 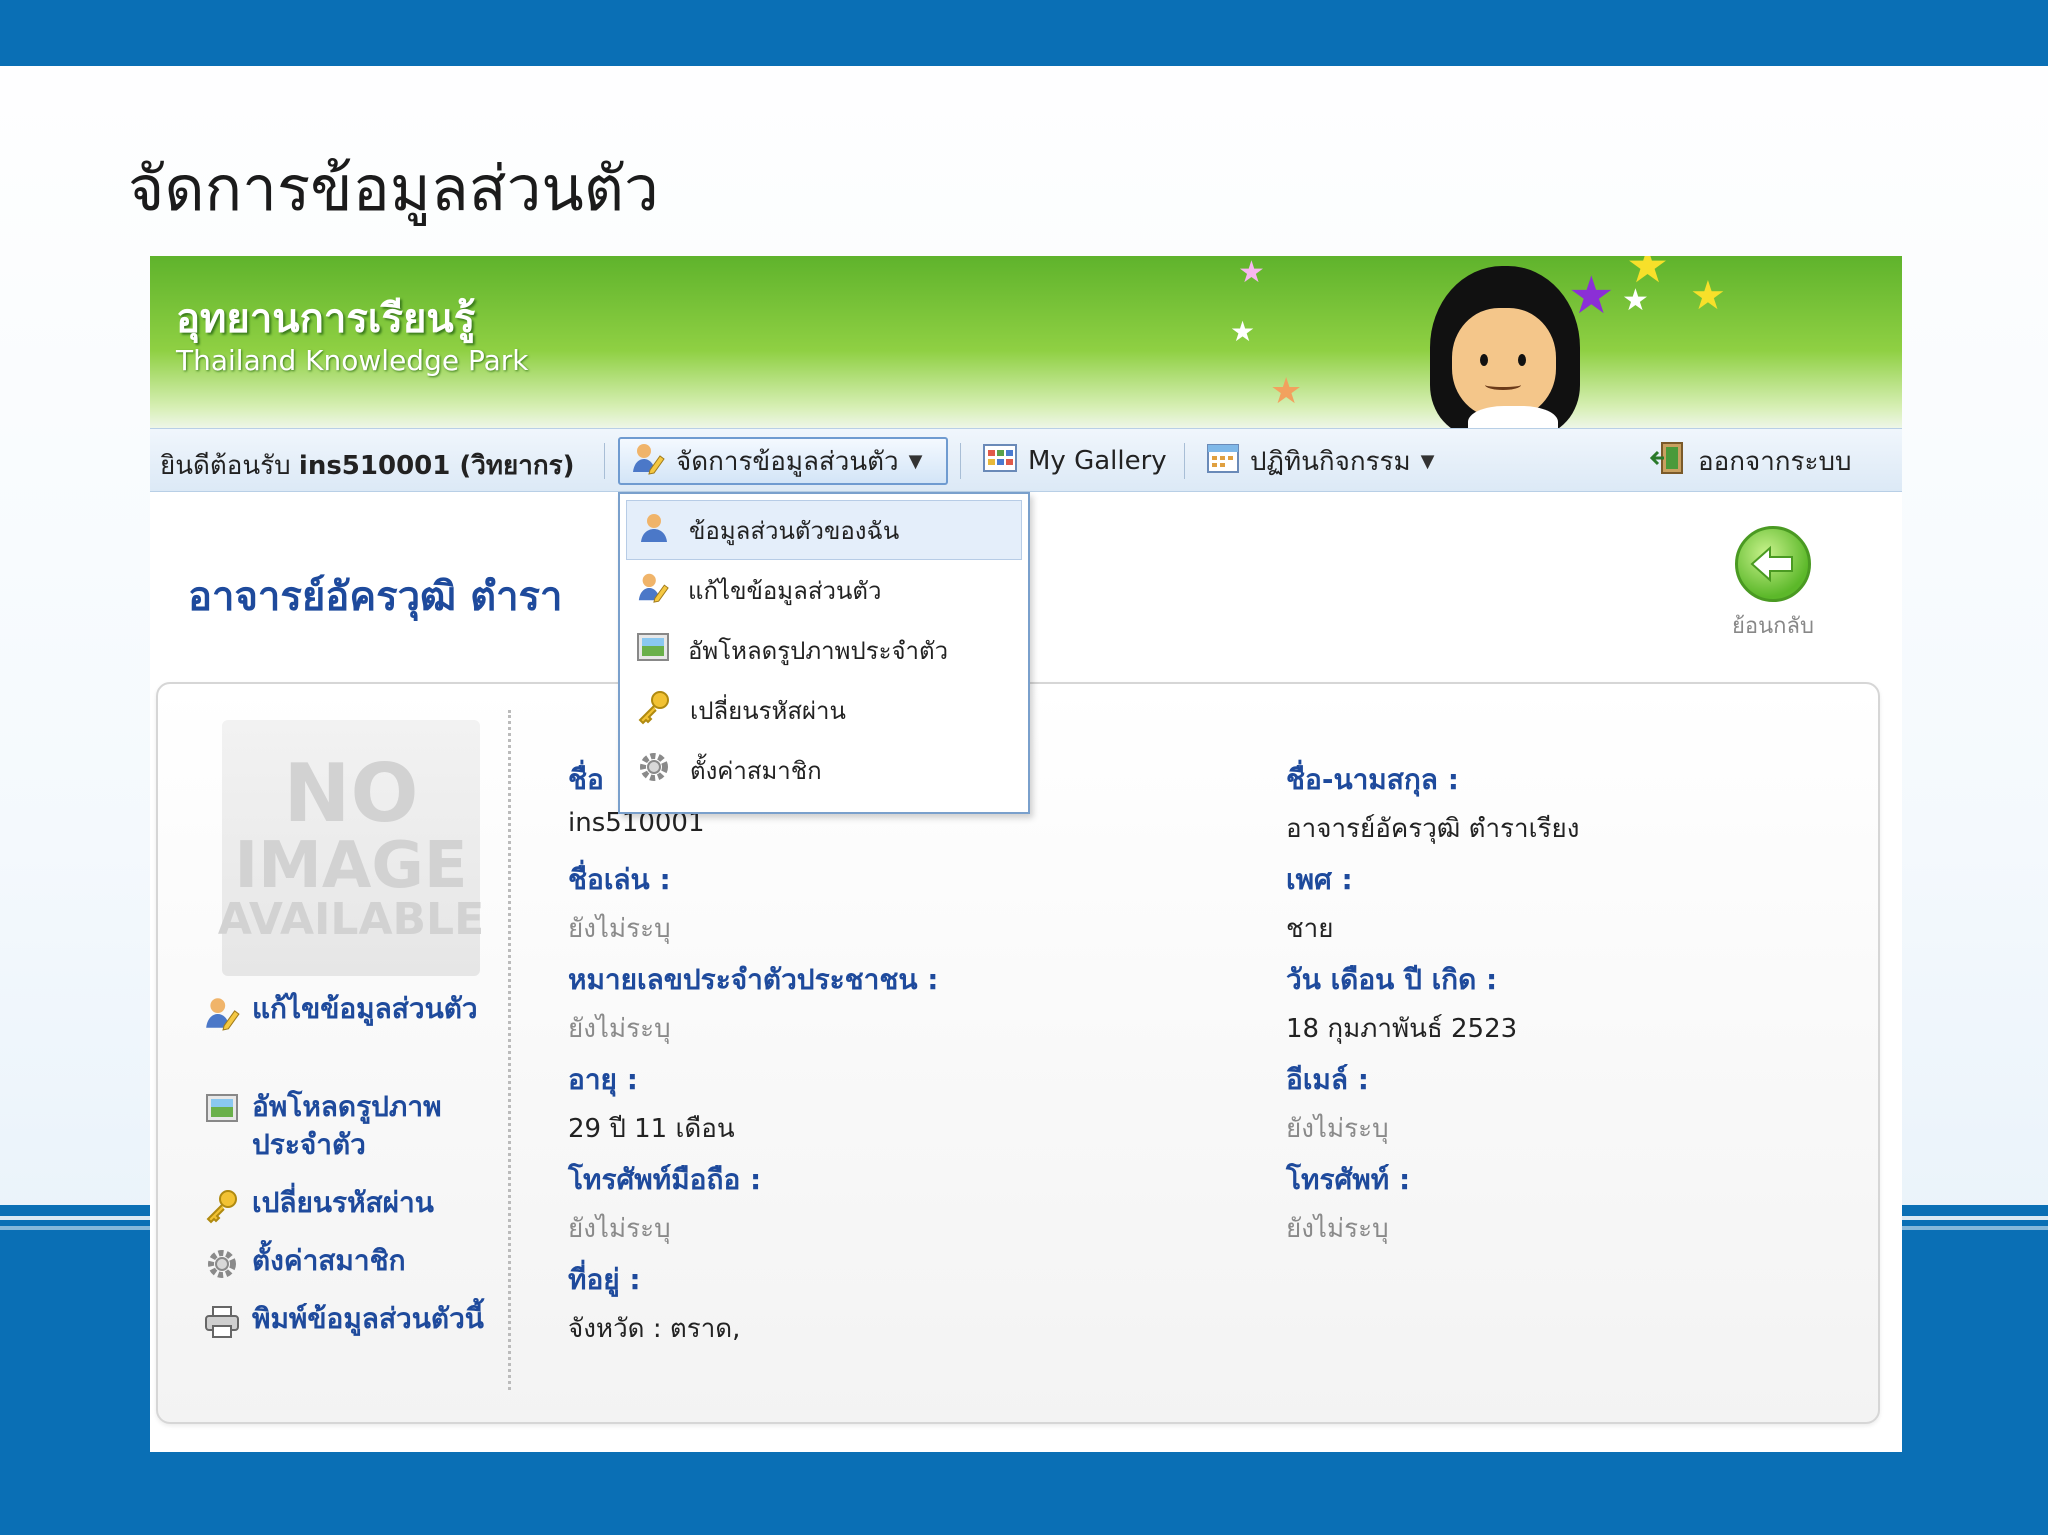 I want to click on profile-photo-placeholder: NO IMAGE AVAILABLE, so click(x=351, y=848).